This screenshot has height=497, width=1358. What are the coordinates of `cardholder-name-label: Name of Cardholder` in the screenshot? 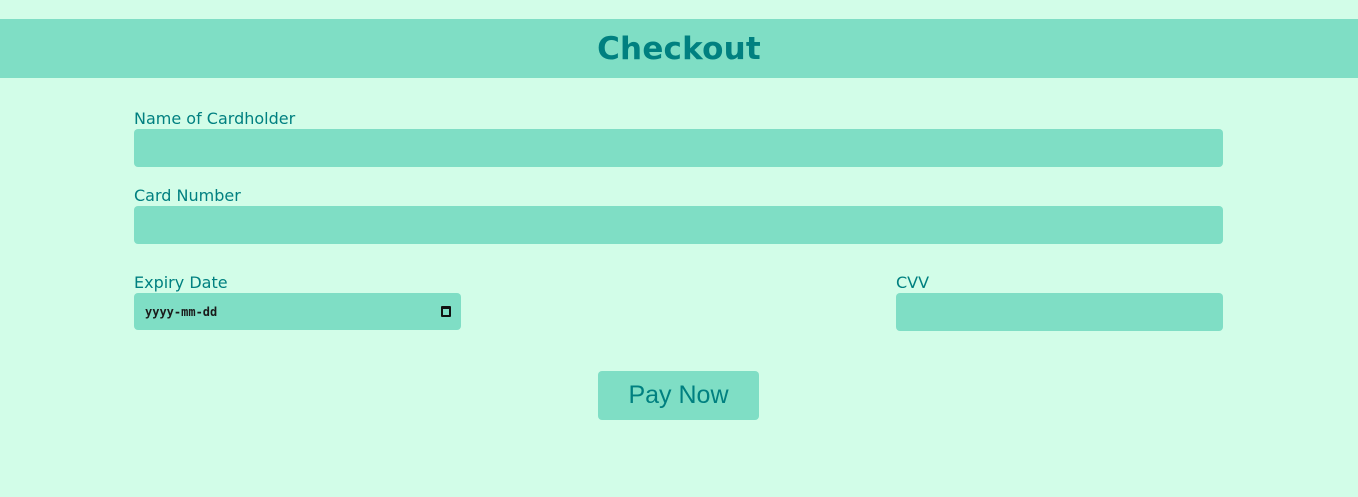 It's located at (215, 118).